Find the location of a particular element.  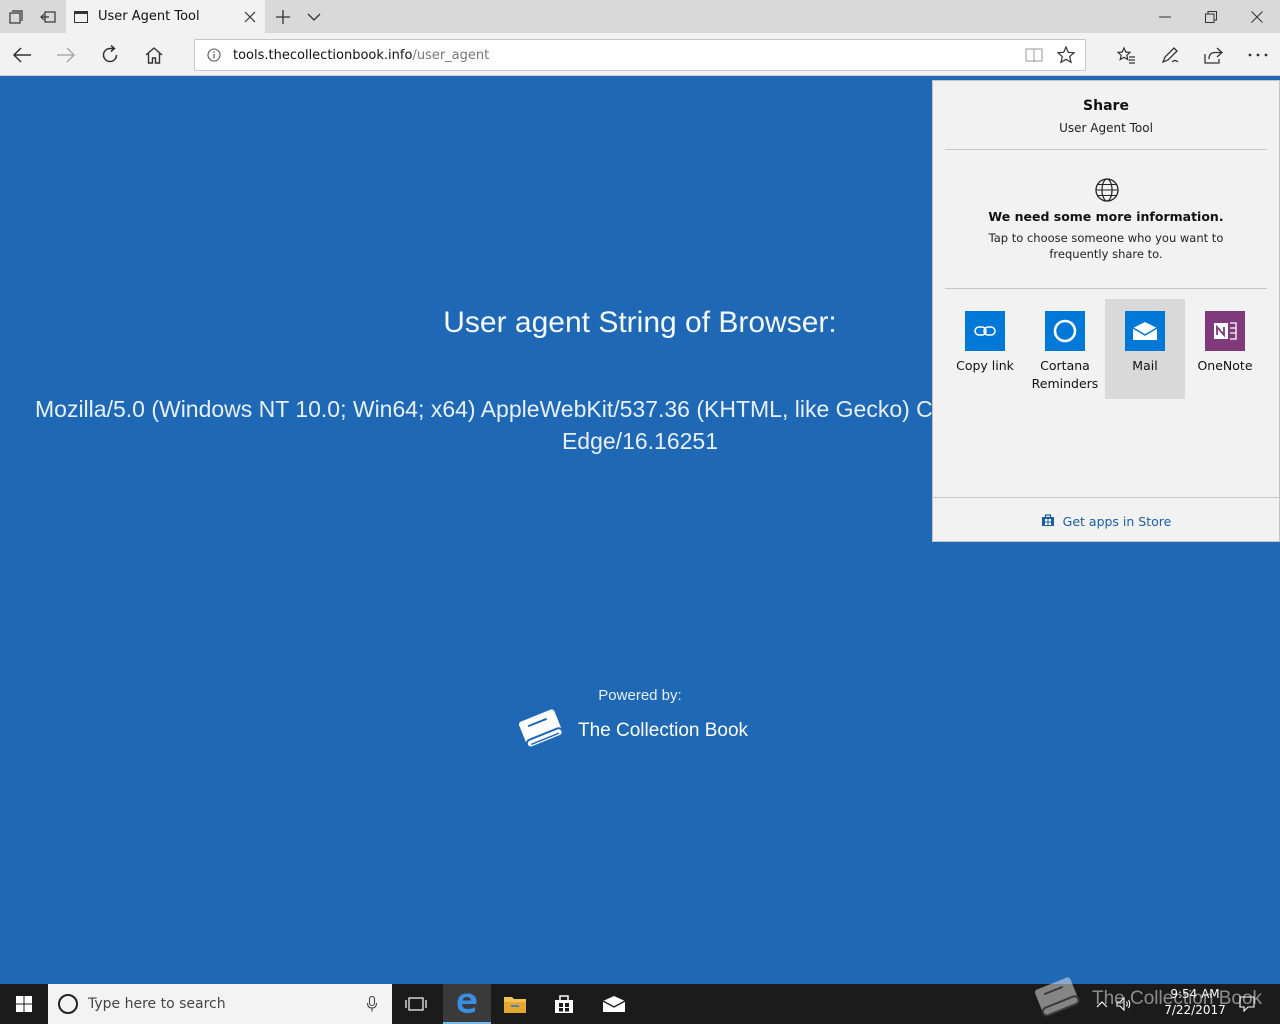

app-label: Cortana Reminders is located at coordinates (1065, 374).